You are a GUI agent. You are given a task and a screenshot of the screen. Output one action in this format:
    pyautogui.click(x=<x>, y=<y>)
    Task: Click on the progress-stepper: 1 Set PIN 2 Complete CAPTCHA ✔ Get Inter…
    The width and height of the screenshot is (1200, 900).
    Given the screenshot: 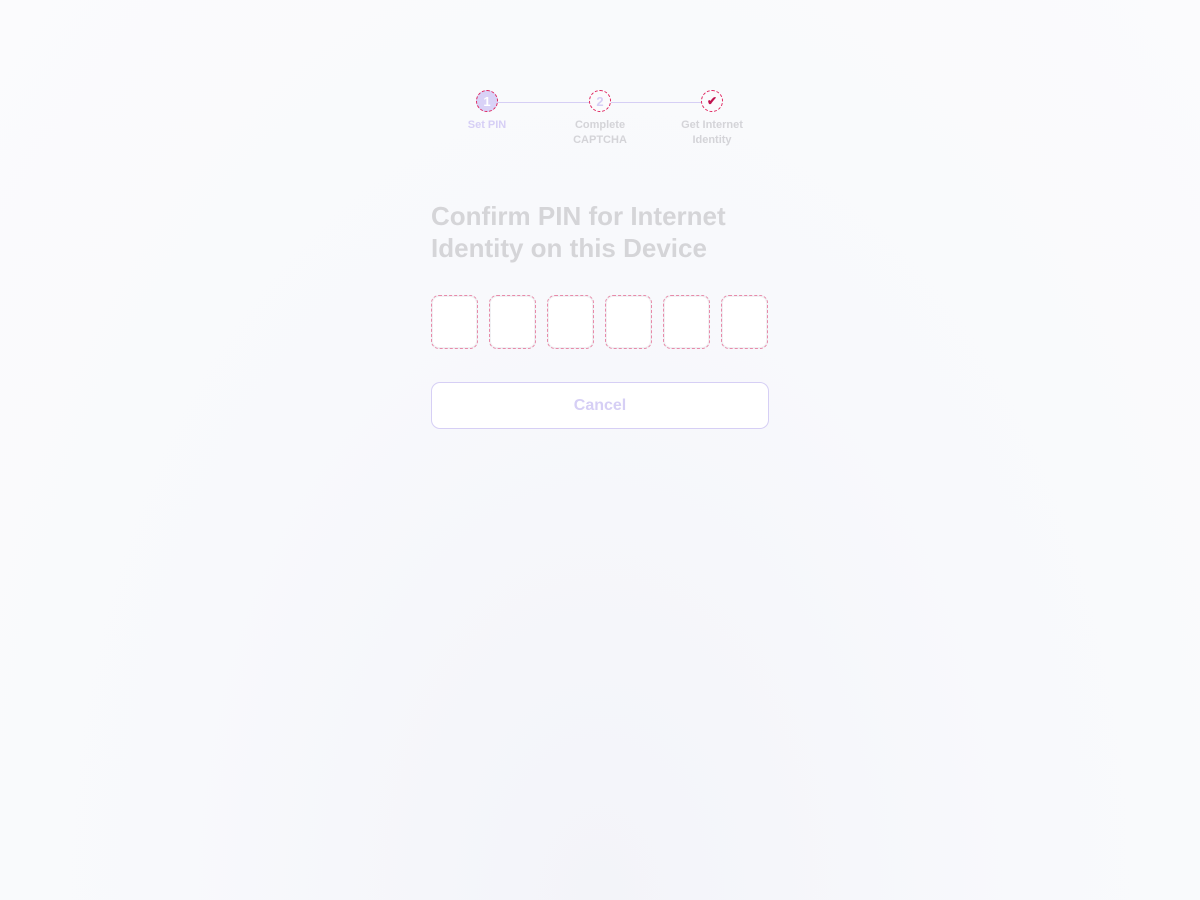 What is the action you would take?
    pyautogui.click(x=600, y=125)
    